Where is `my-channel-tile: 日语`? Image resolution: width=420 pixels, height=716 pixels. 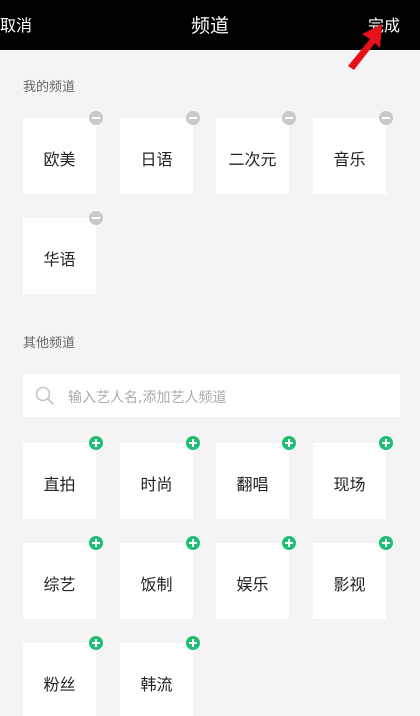 my-channel-tile: 日语 is located at coordinates (160, 152).